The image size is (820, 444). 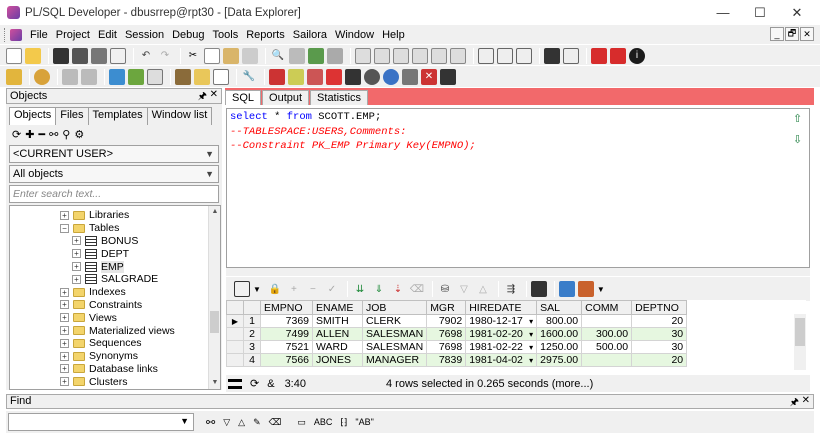 I want to click on paste-icon, so click(x=231, y=55).